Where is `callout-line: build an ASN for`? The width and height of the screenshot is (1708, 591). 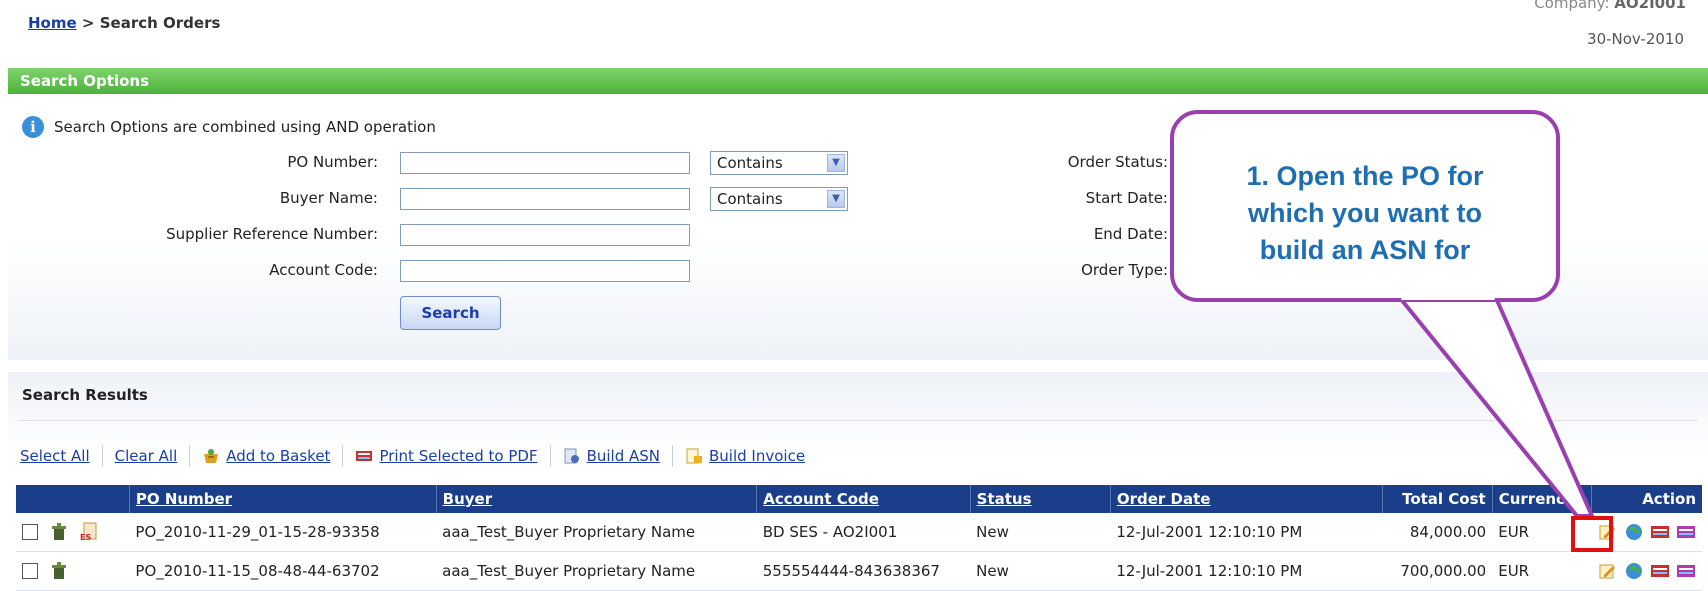
callout-line: build an ASN for is located at coordinates (1365, 250).